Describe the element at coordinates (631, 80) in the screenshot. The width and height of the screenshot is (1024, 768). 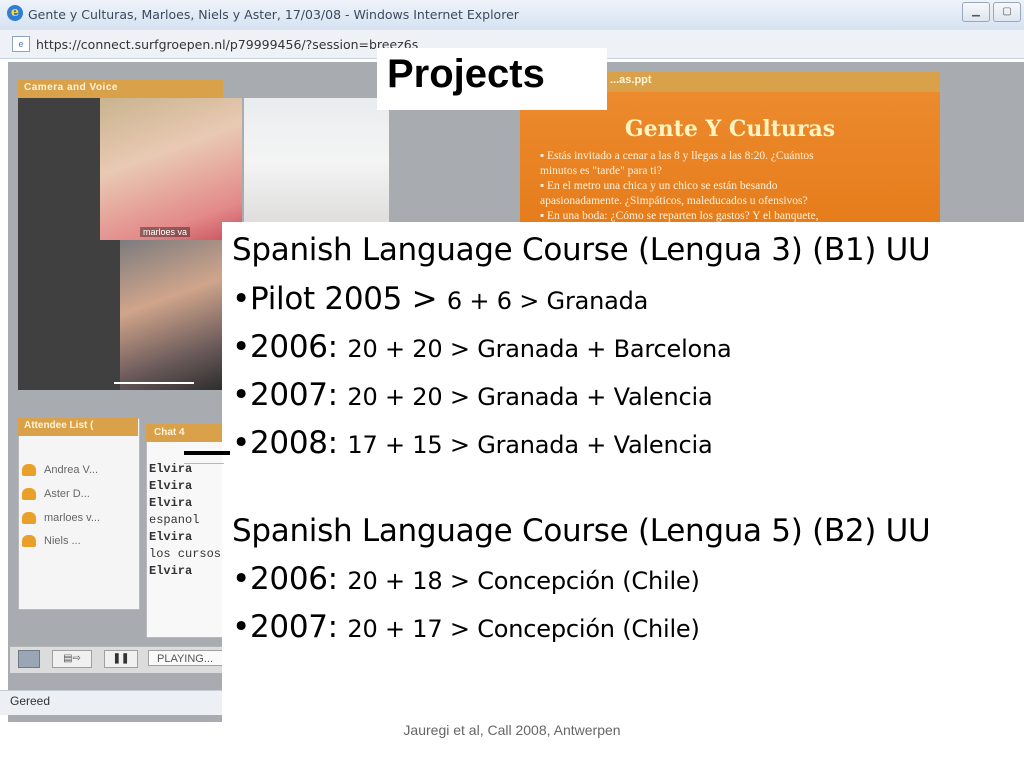
I see `presentation-panel-title: ...as.ppt` at that location.